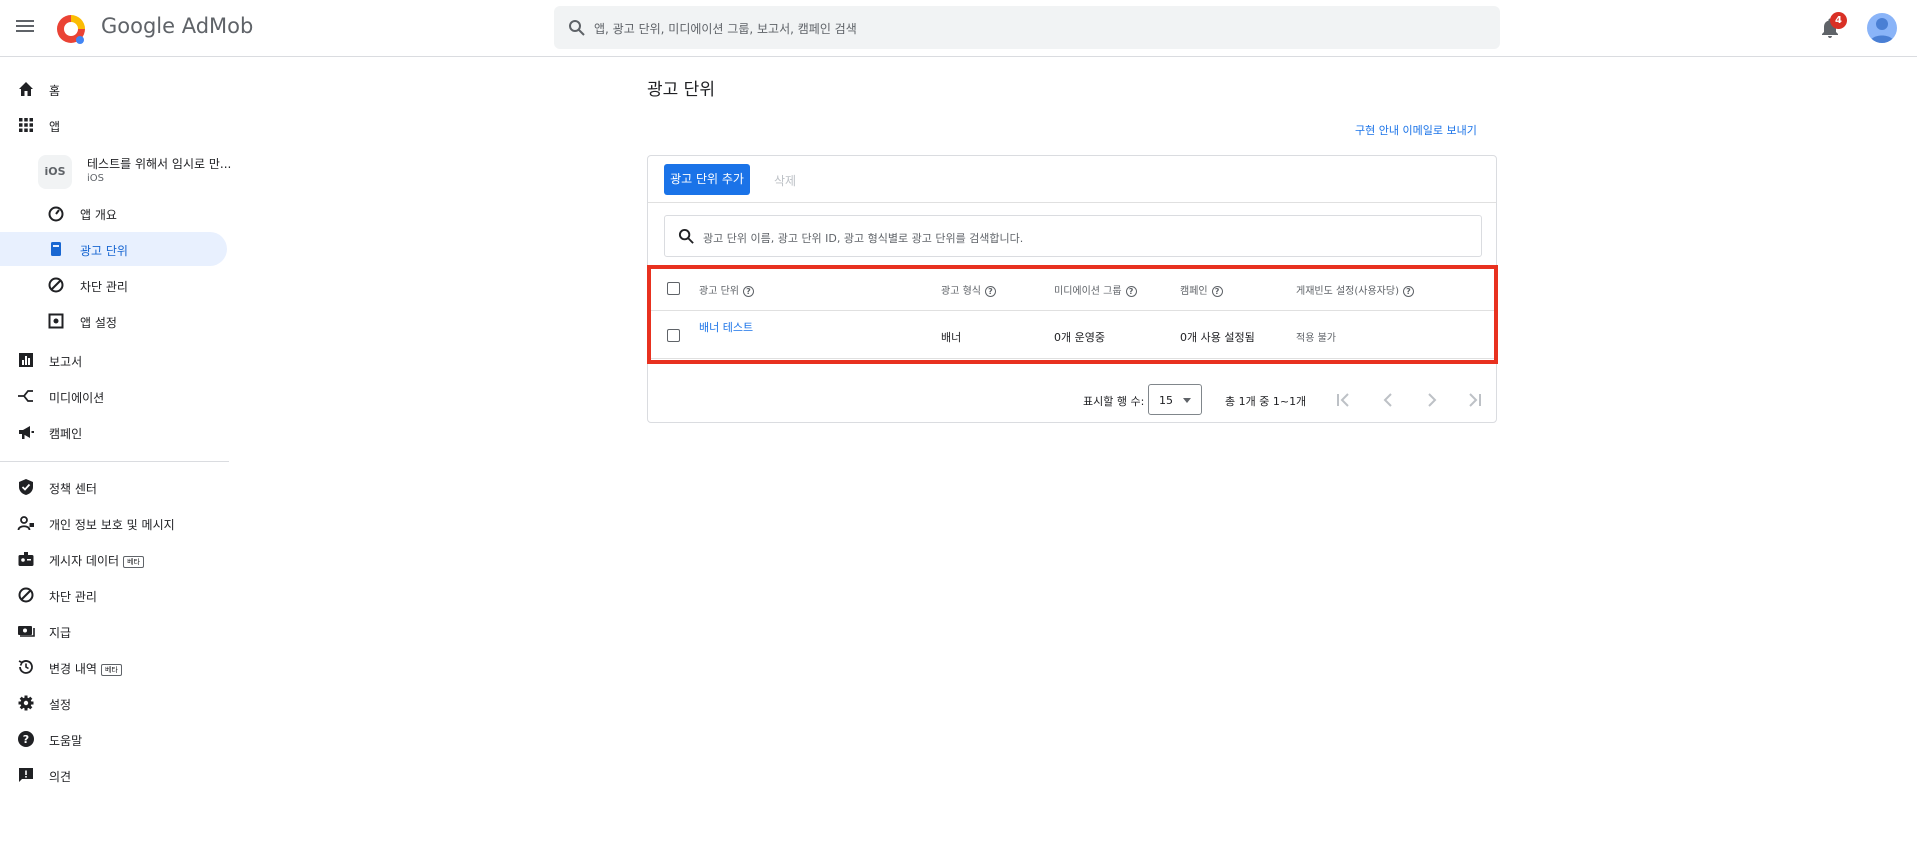 The height and width of the screenshot is (857, 1917). What do you see at coordinates (60, 705) in the screenshot?
I see `sidebar-item-label: 설정` at bounding box center [60, 705].